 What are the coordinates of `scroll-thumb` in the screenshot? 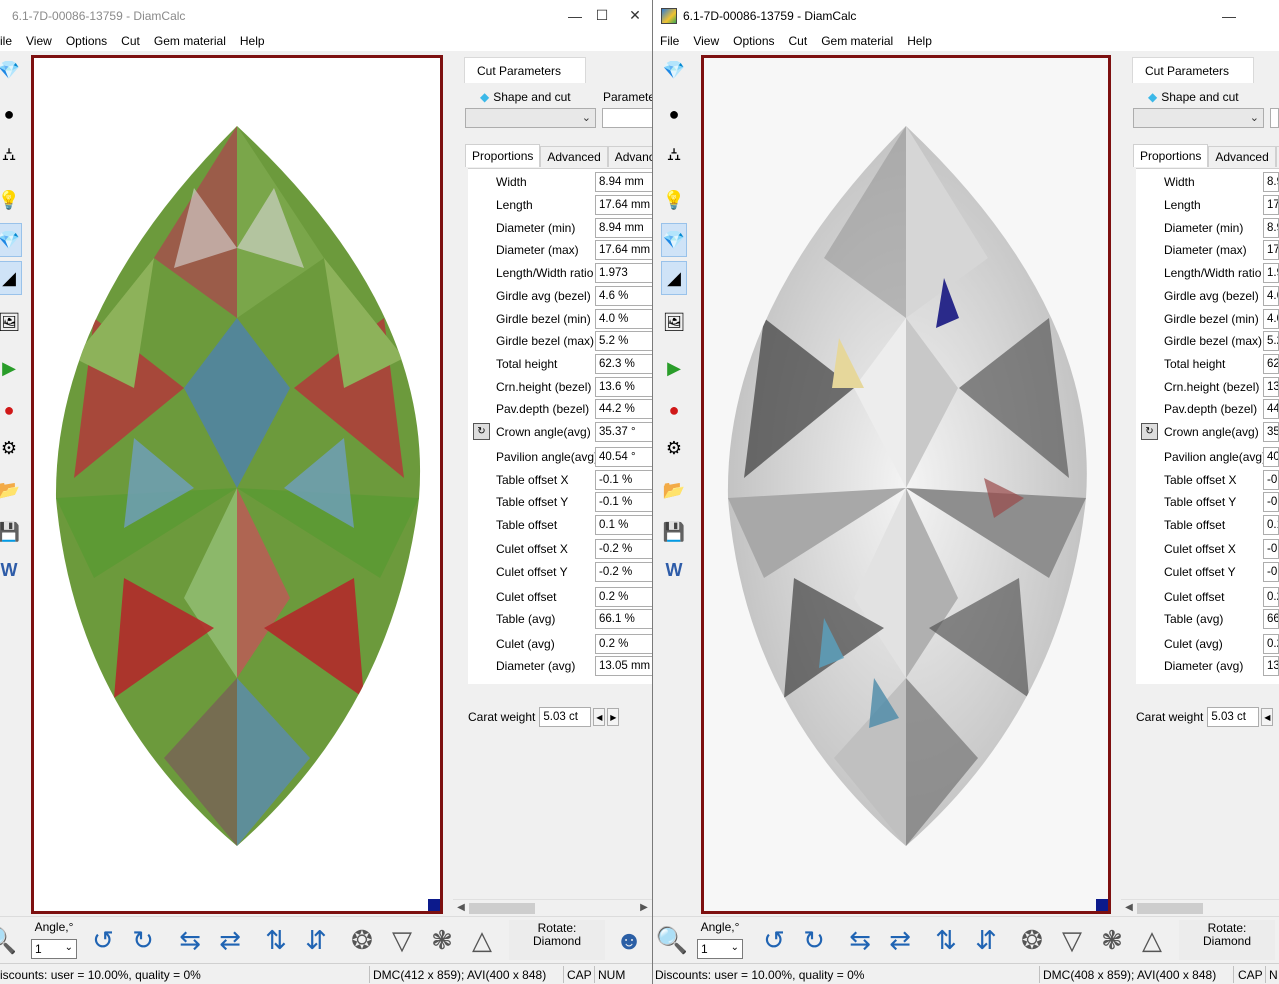 It's located at (502, 908).